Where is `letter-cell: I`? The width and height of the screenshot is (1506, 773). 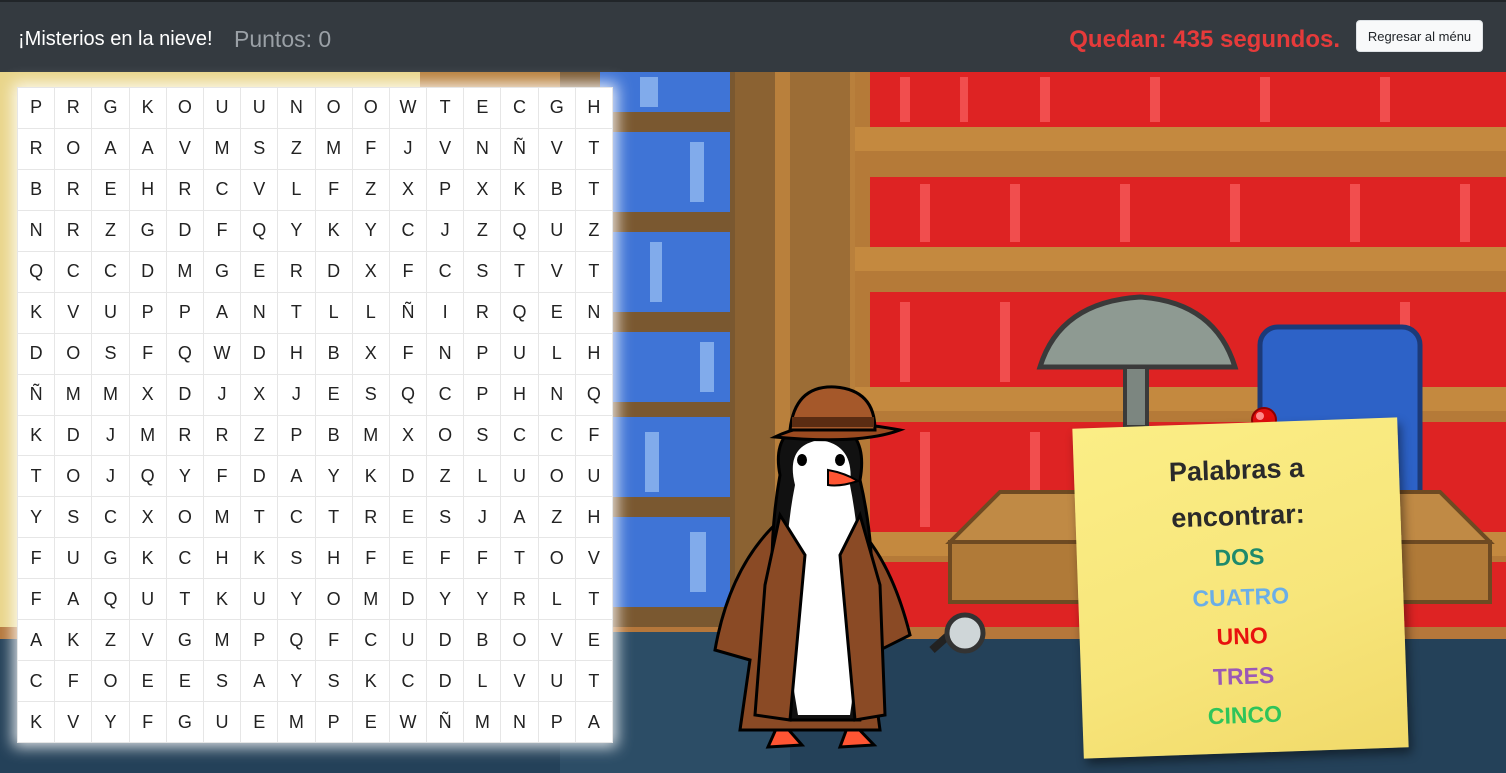
letter-cell: I is located at coordinates (445, 312).